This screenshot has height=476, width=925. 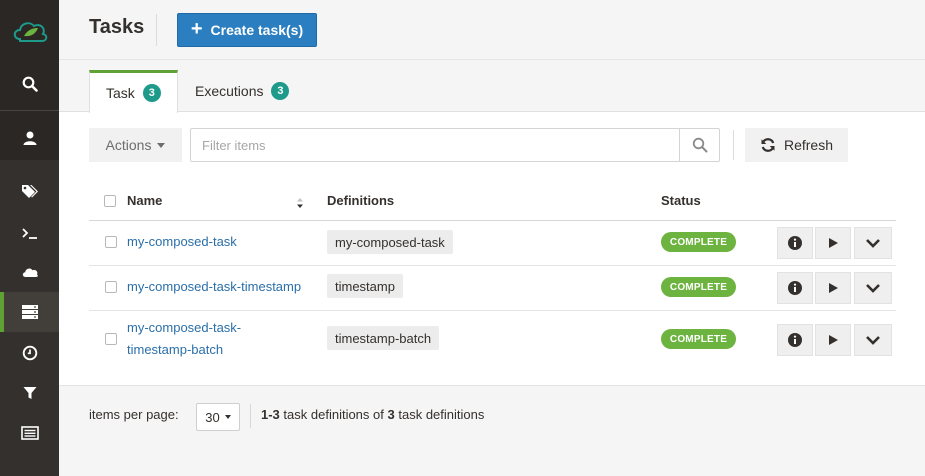 I want to click on sort-icon, so click(x=300, y=203).